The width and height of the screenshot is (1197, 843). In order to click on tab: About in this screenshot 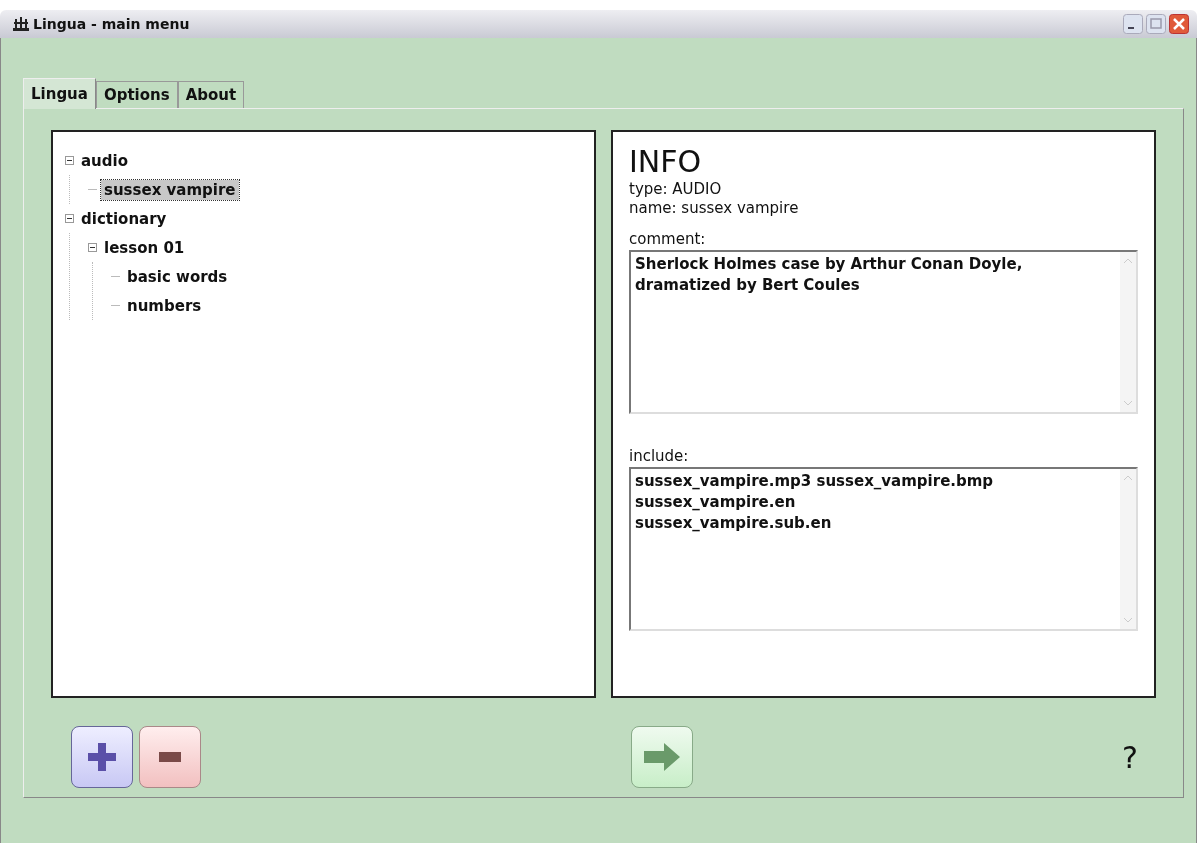, I will do `click(211, 94)`.